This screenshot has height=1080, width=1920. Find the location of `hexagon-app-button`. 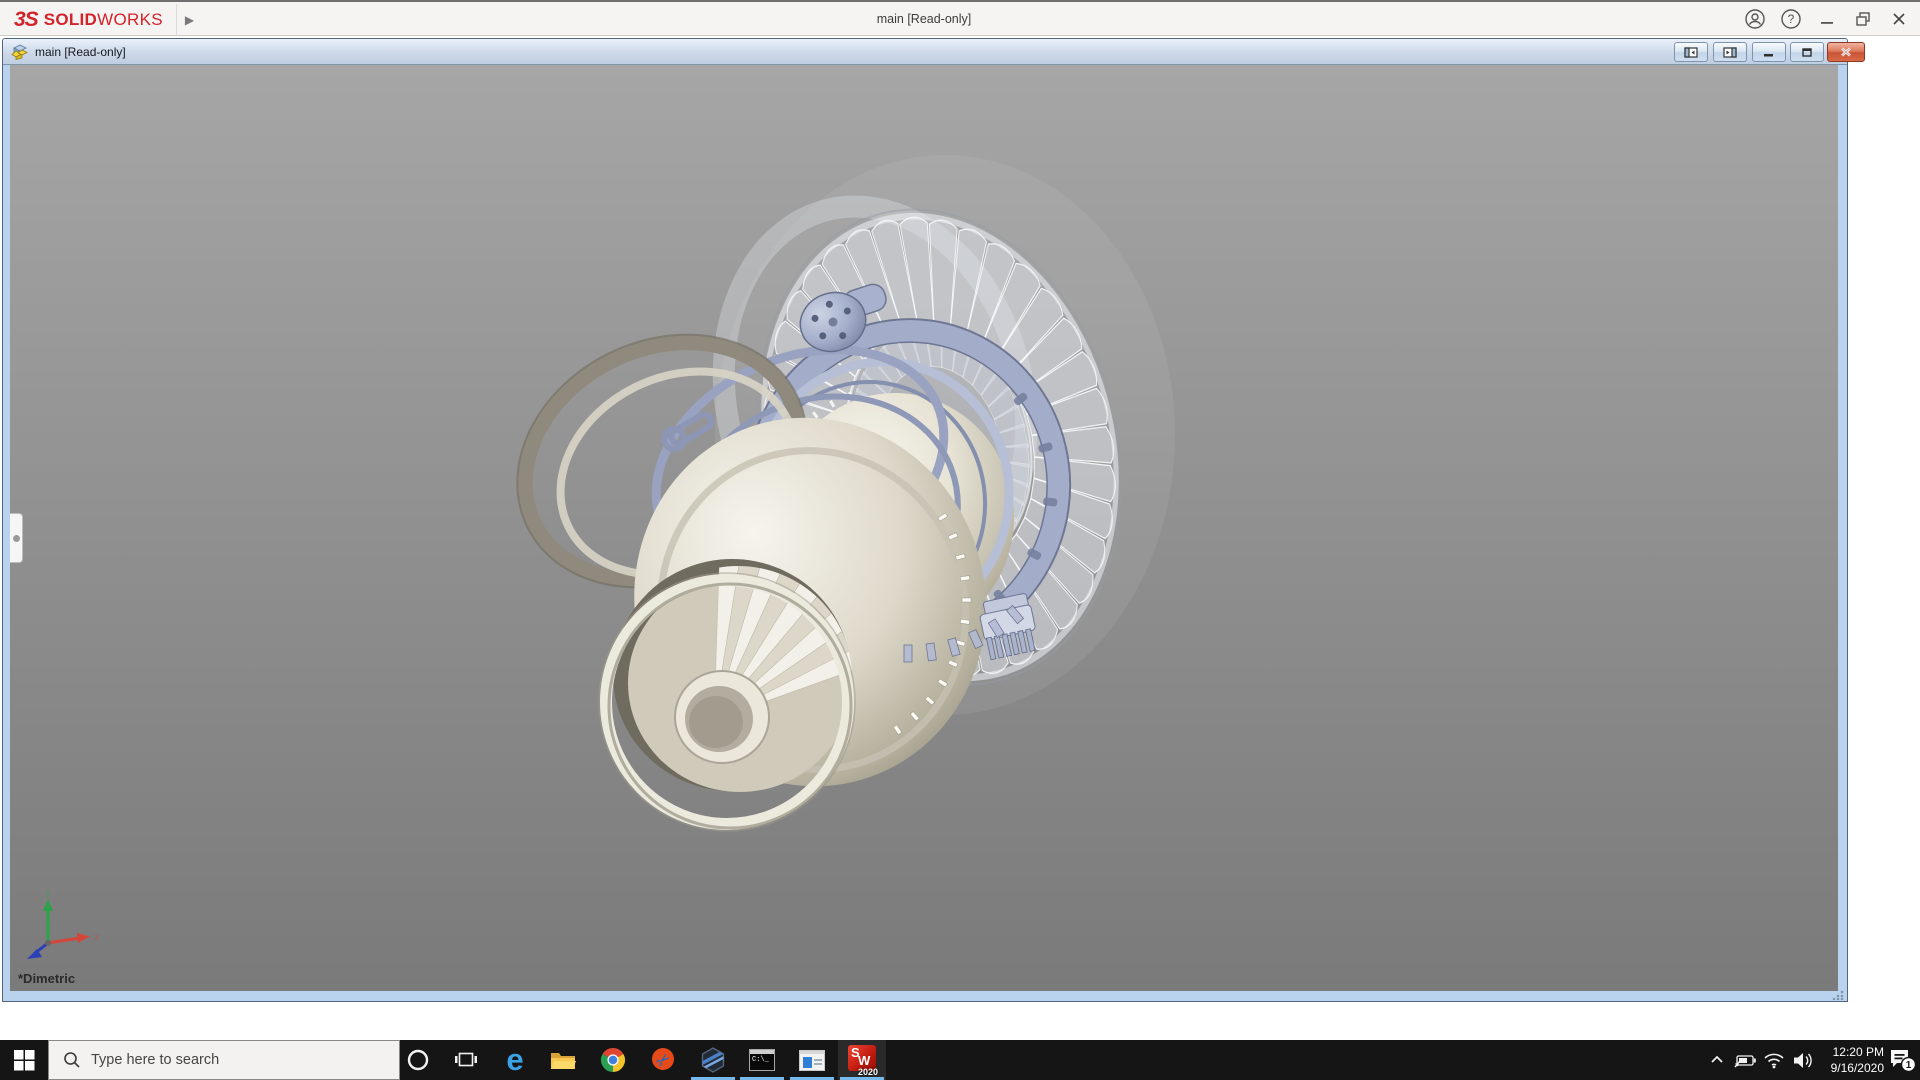

hexagon-app-button is located at coordinates (713, 1060).